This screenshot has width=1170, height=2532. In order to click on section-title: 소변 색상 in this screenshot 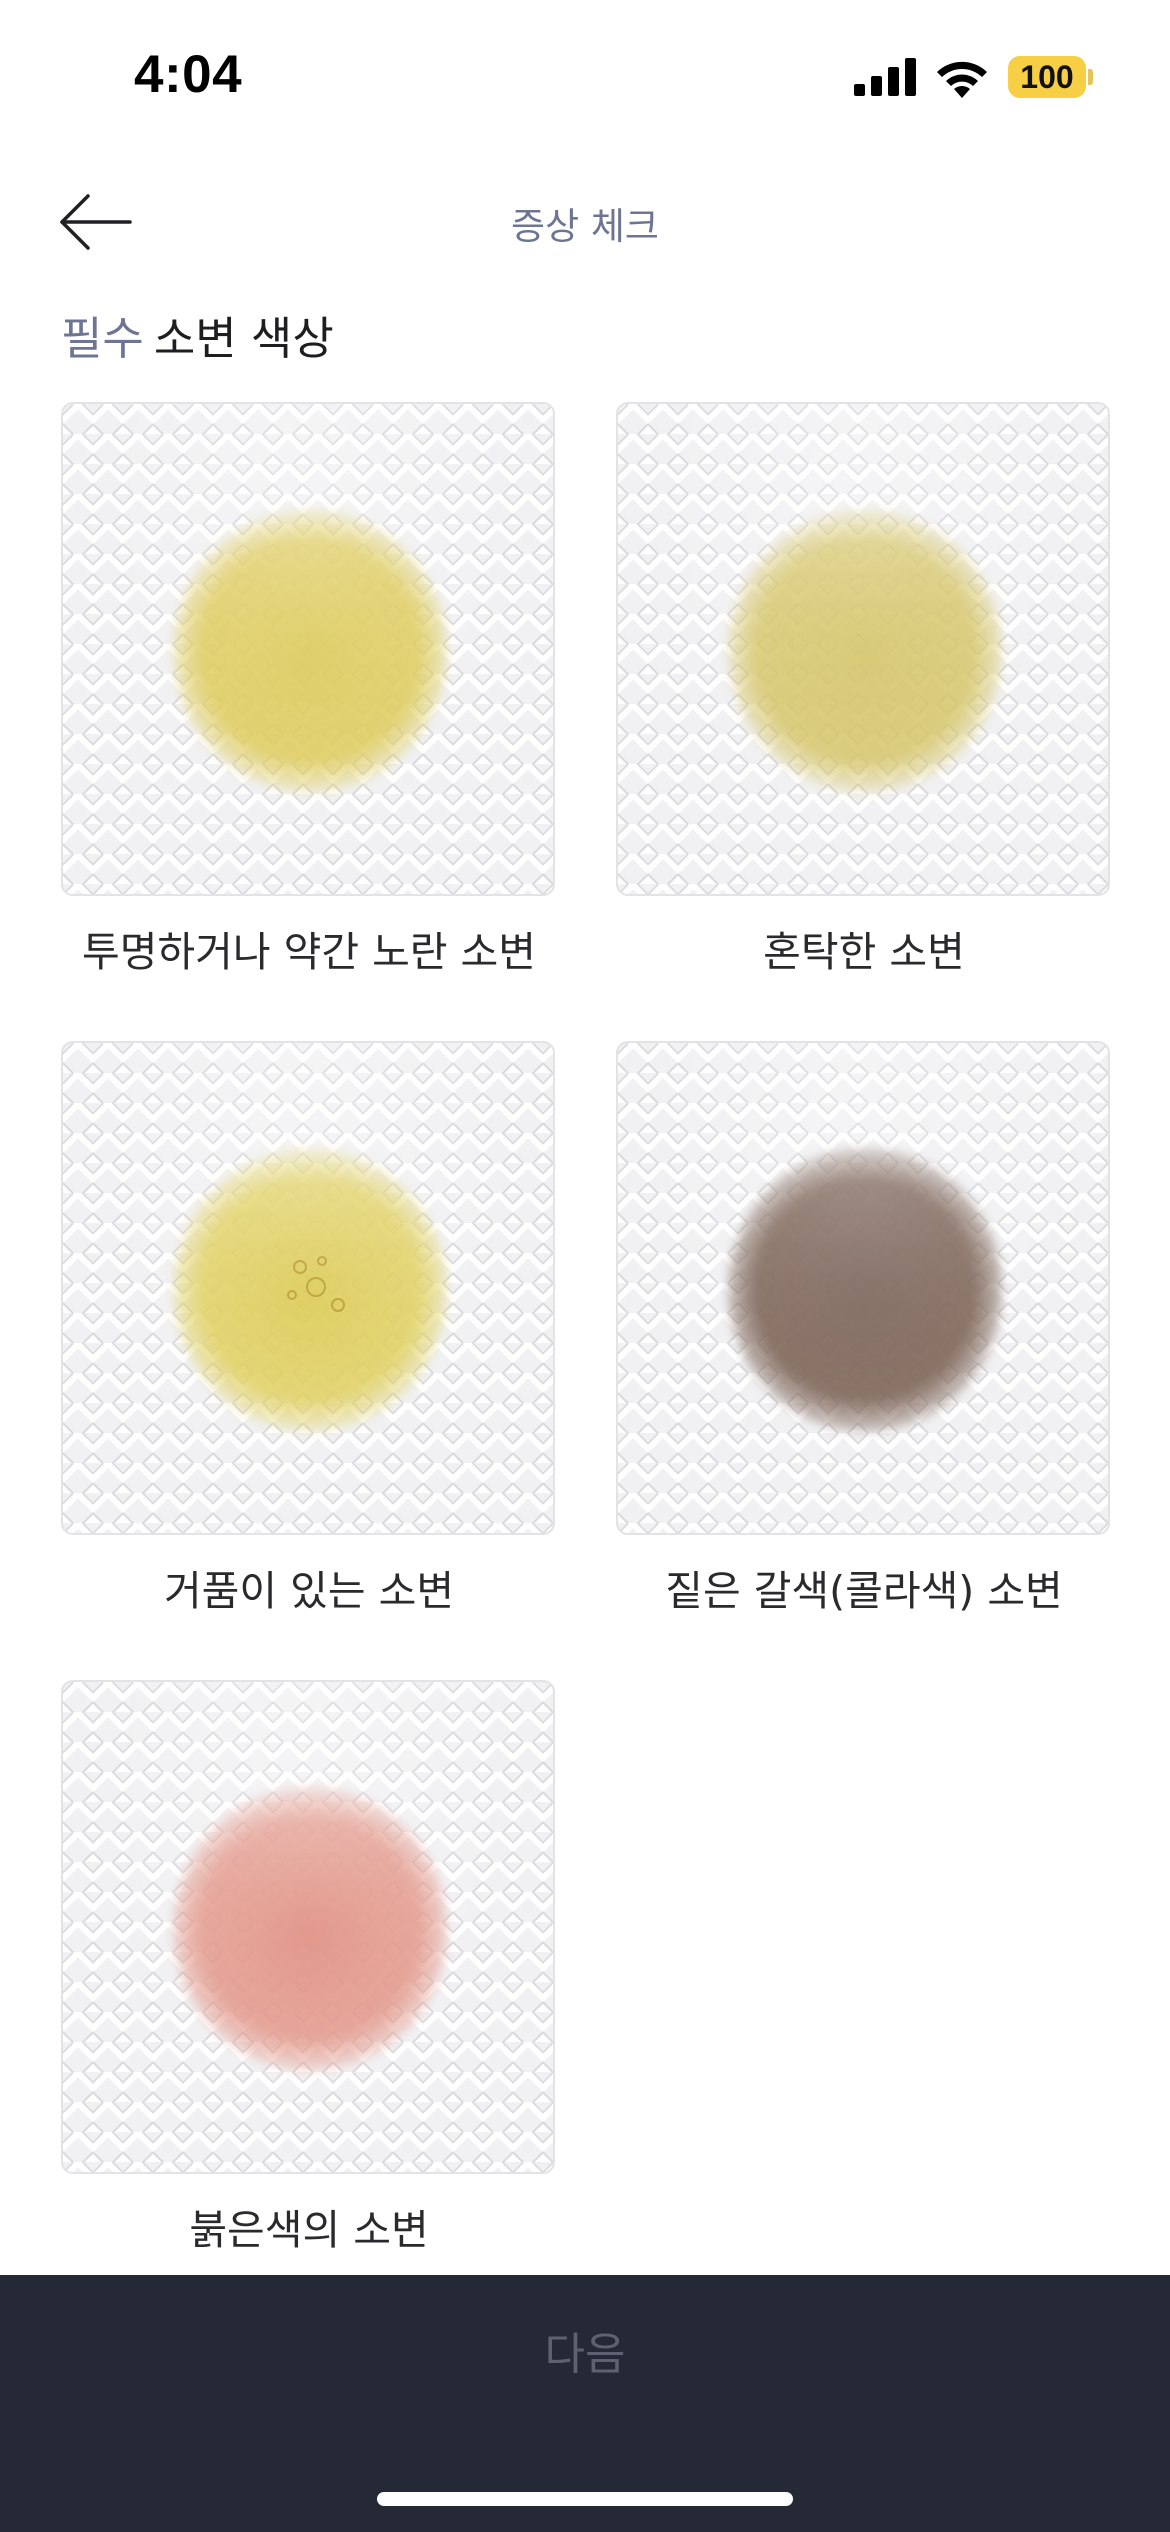, I will do `click(243, 338)`.